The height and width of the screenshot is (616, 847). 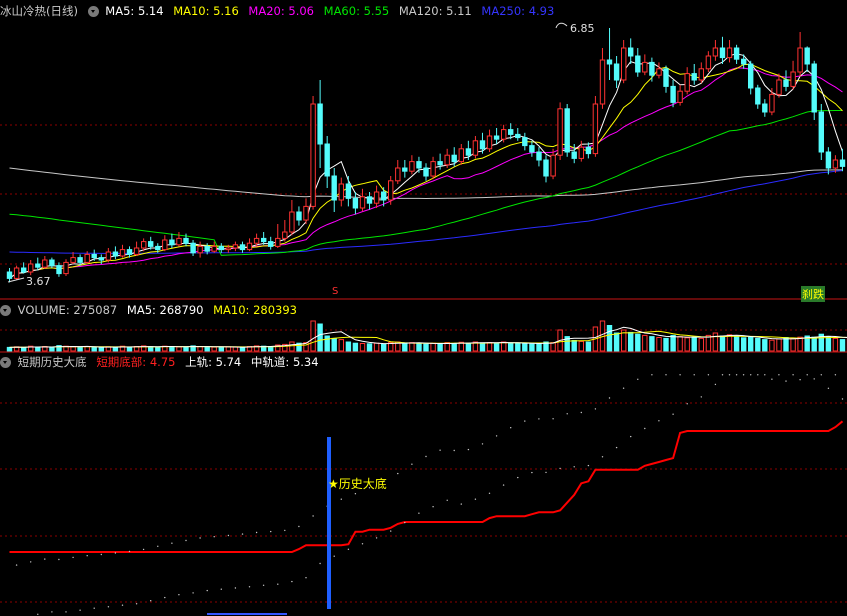 I want to click on bottom-indicator-name: 短期历史大底, so click(x=52, y=362).